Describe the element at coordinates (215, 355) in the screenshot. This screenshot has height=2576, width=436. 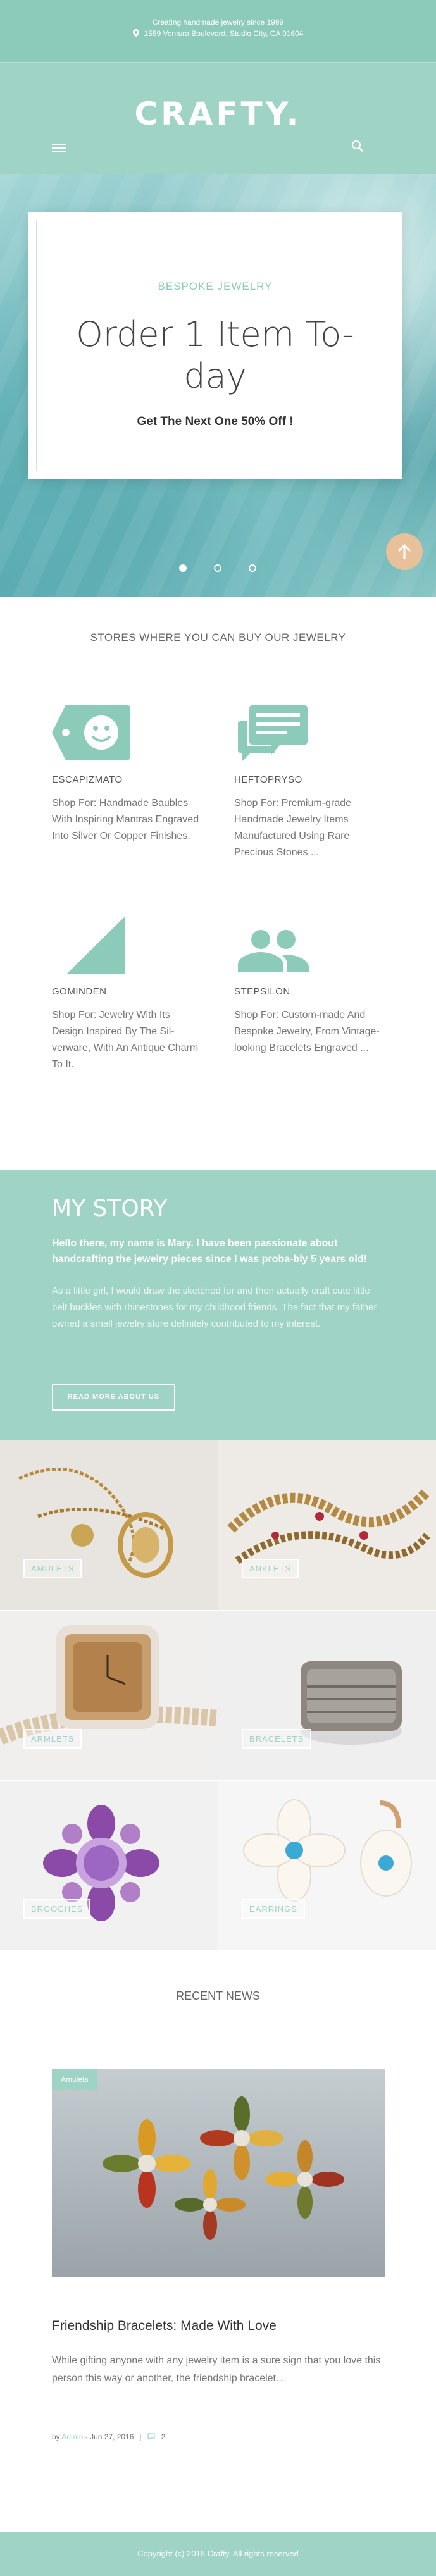
I see `hero-title: Order 1 Item To-day` at that location.